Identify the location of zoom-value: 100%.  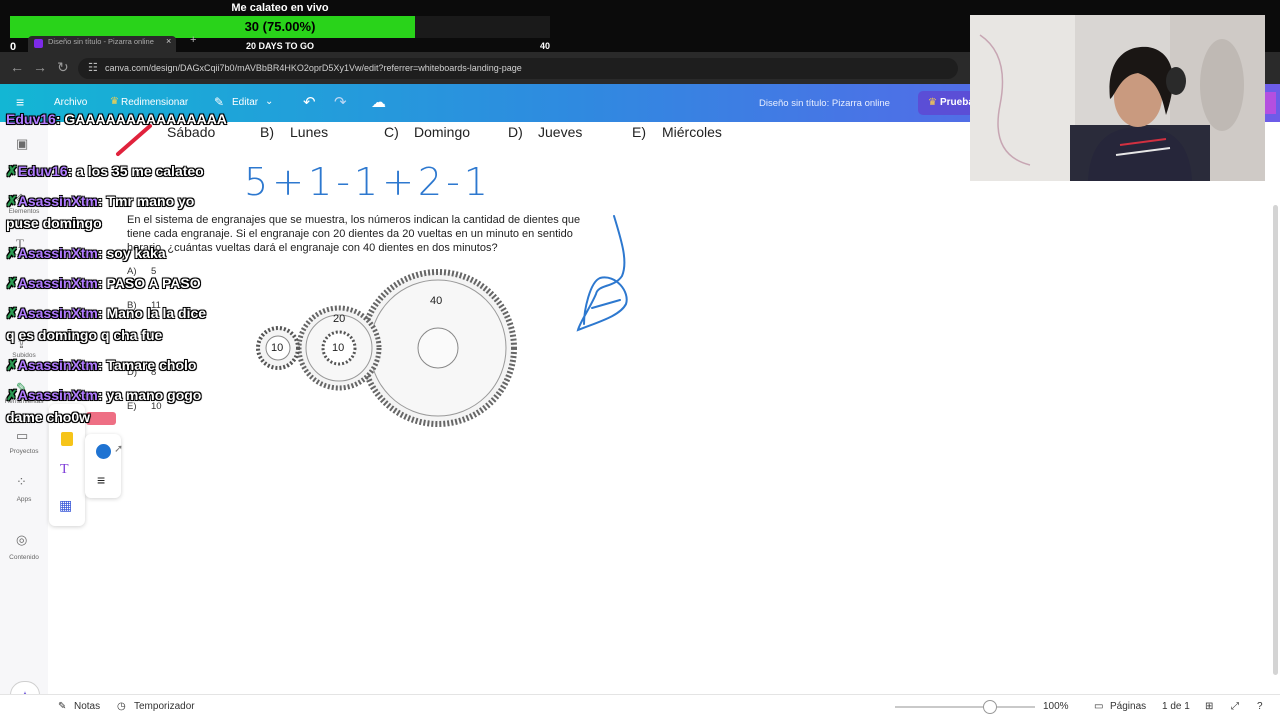
(1056, 706).